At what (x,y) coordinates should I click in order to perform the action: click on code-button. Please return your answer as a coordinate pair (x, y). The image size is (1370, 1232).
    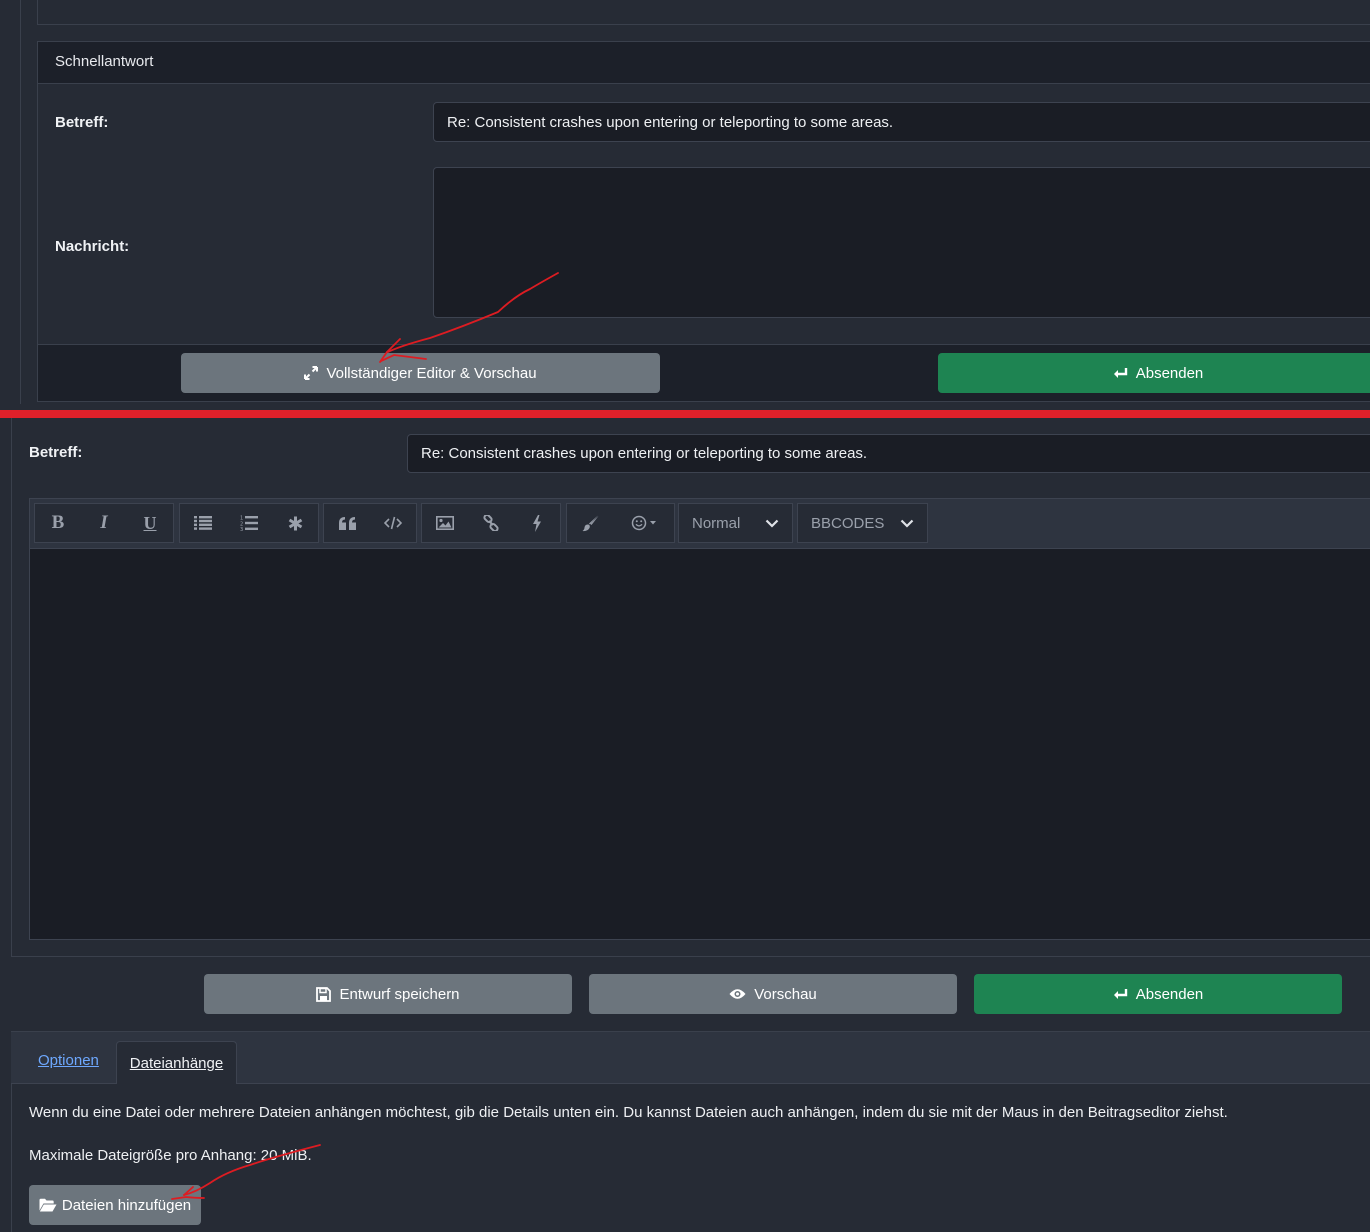
    Looking at the image, I should click on (393, 523).